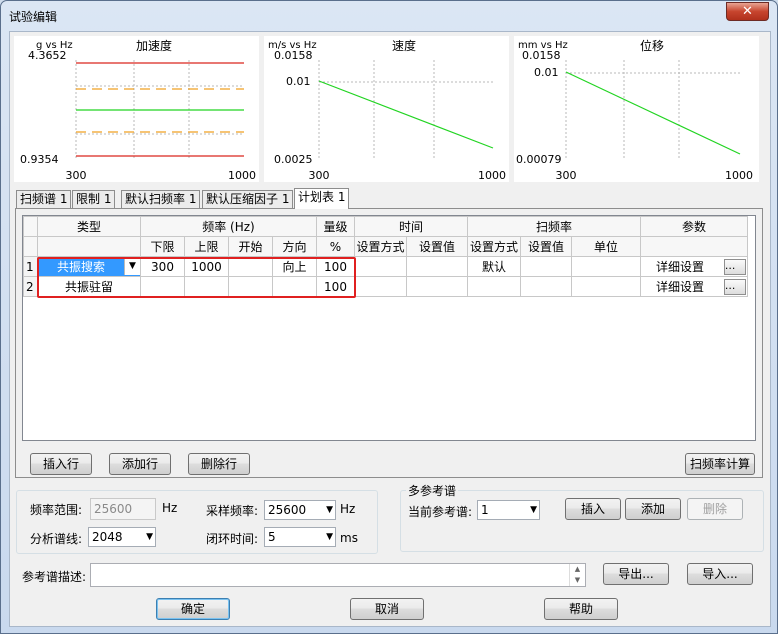  I want to click on highlight-box, so click(196, 277).